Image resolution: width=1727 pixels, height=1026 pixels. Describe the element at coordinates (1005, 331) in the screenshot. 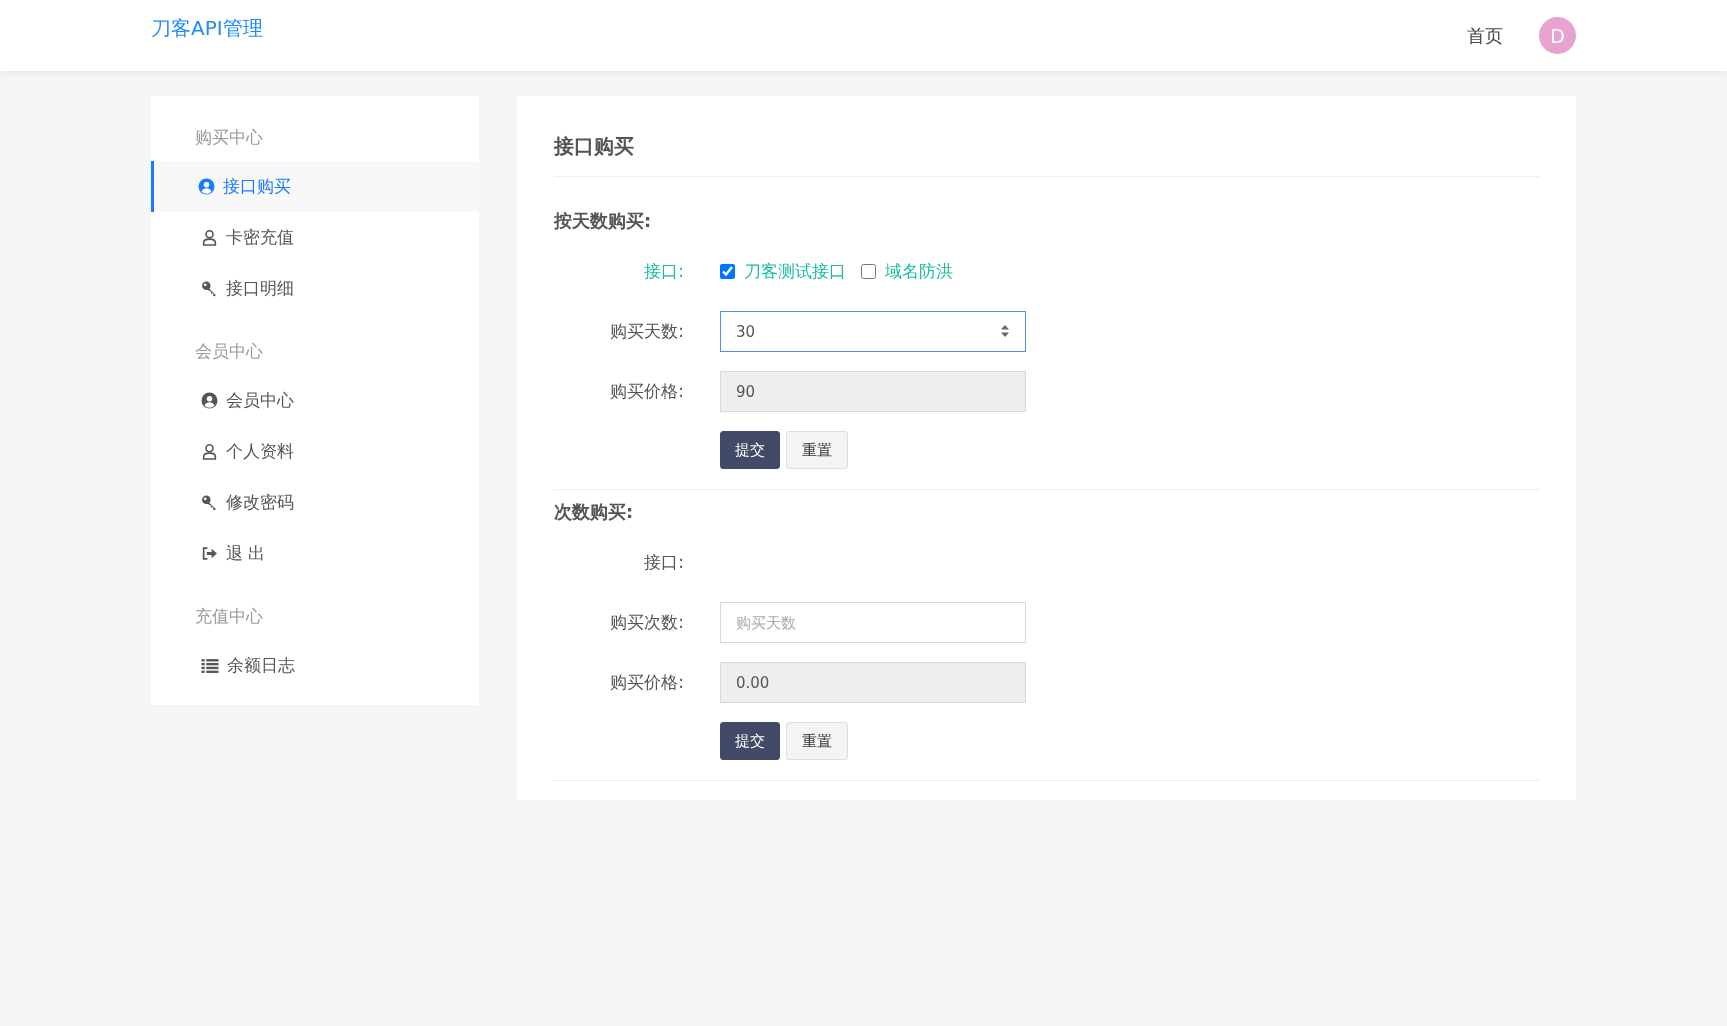

I see `spinner-icon` at that location.